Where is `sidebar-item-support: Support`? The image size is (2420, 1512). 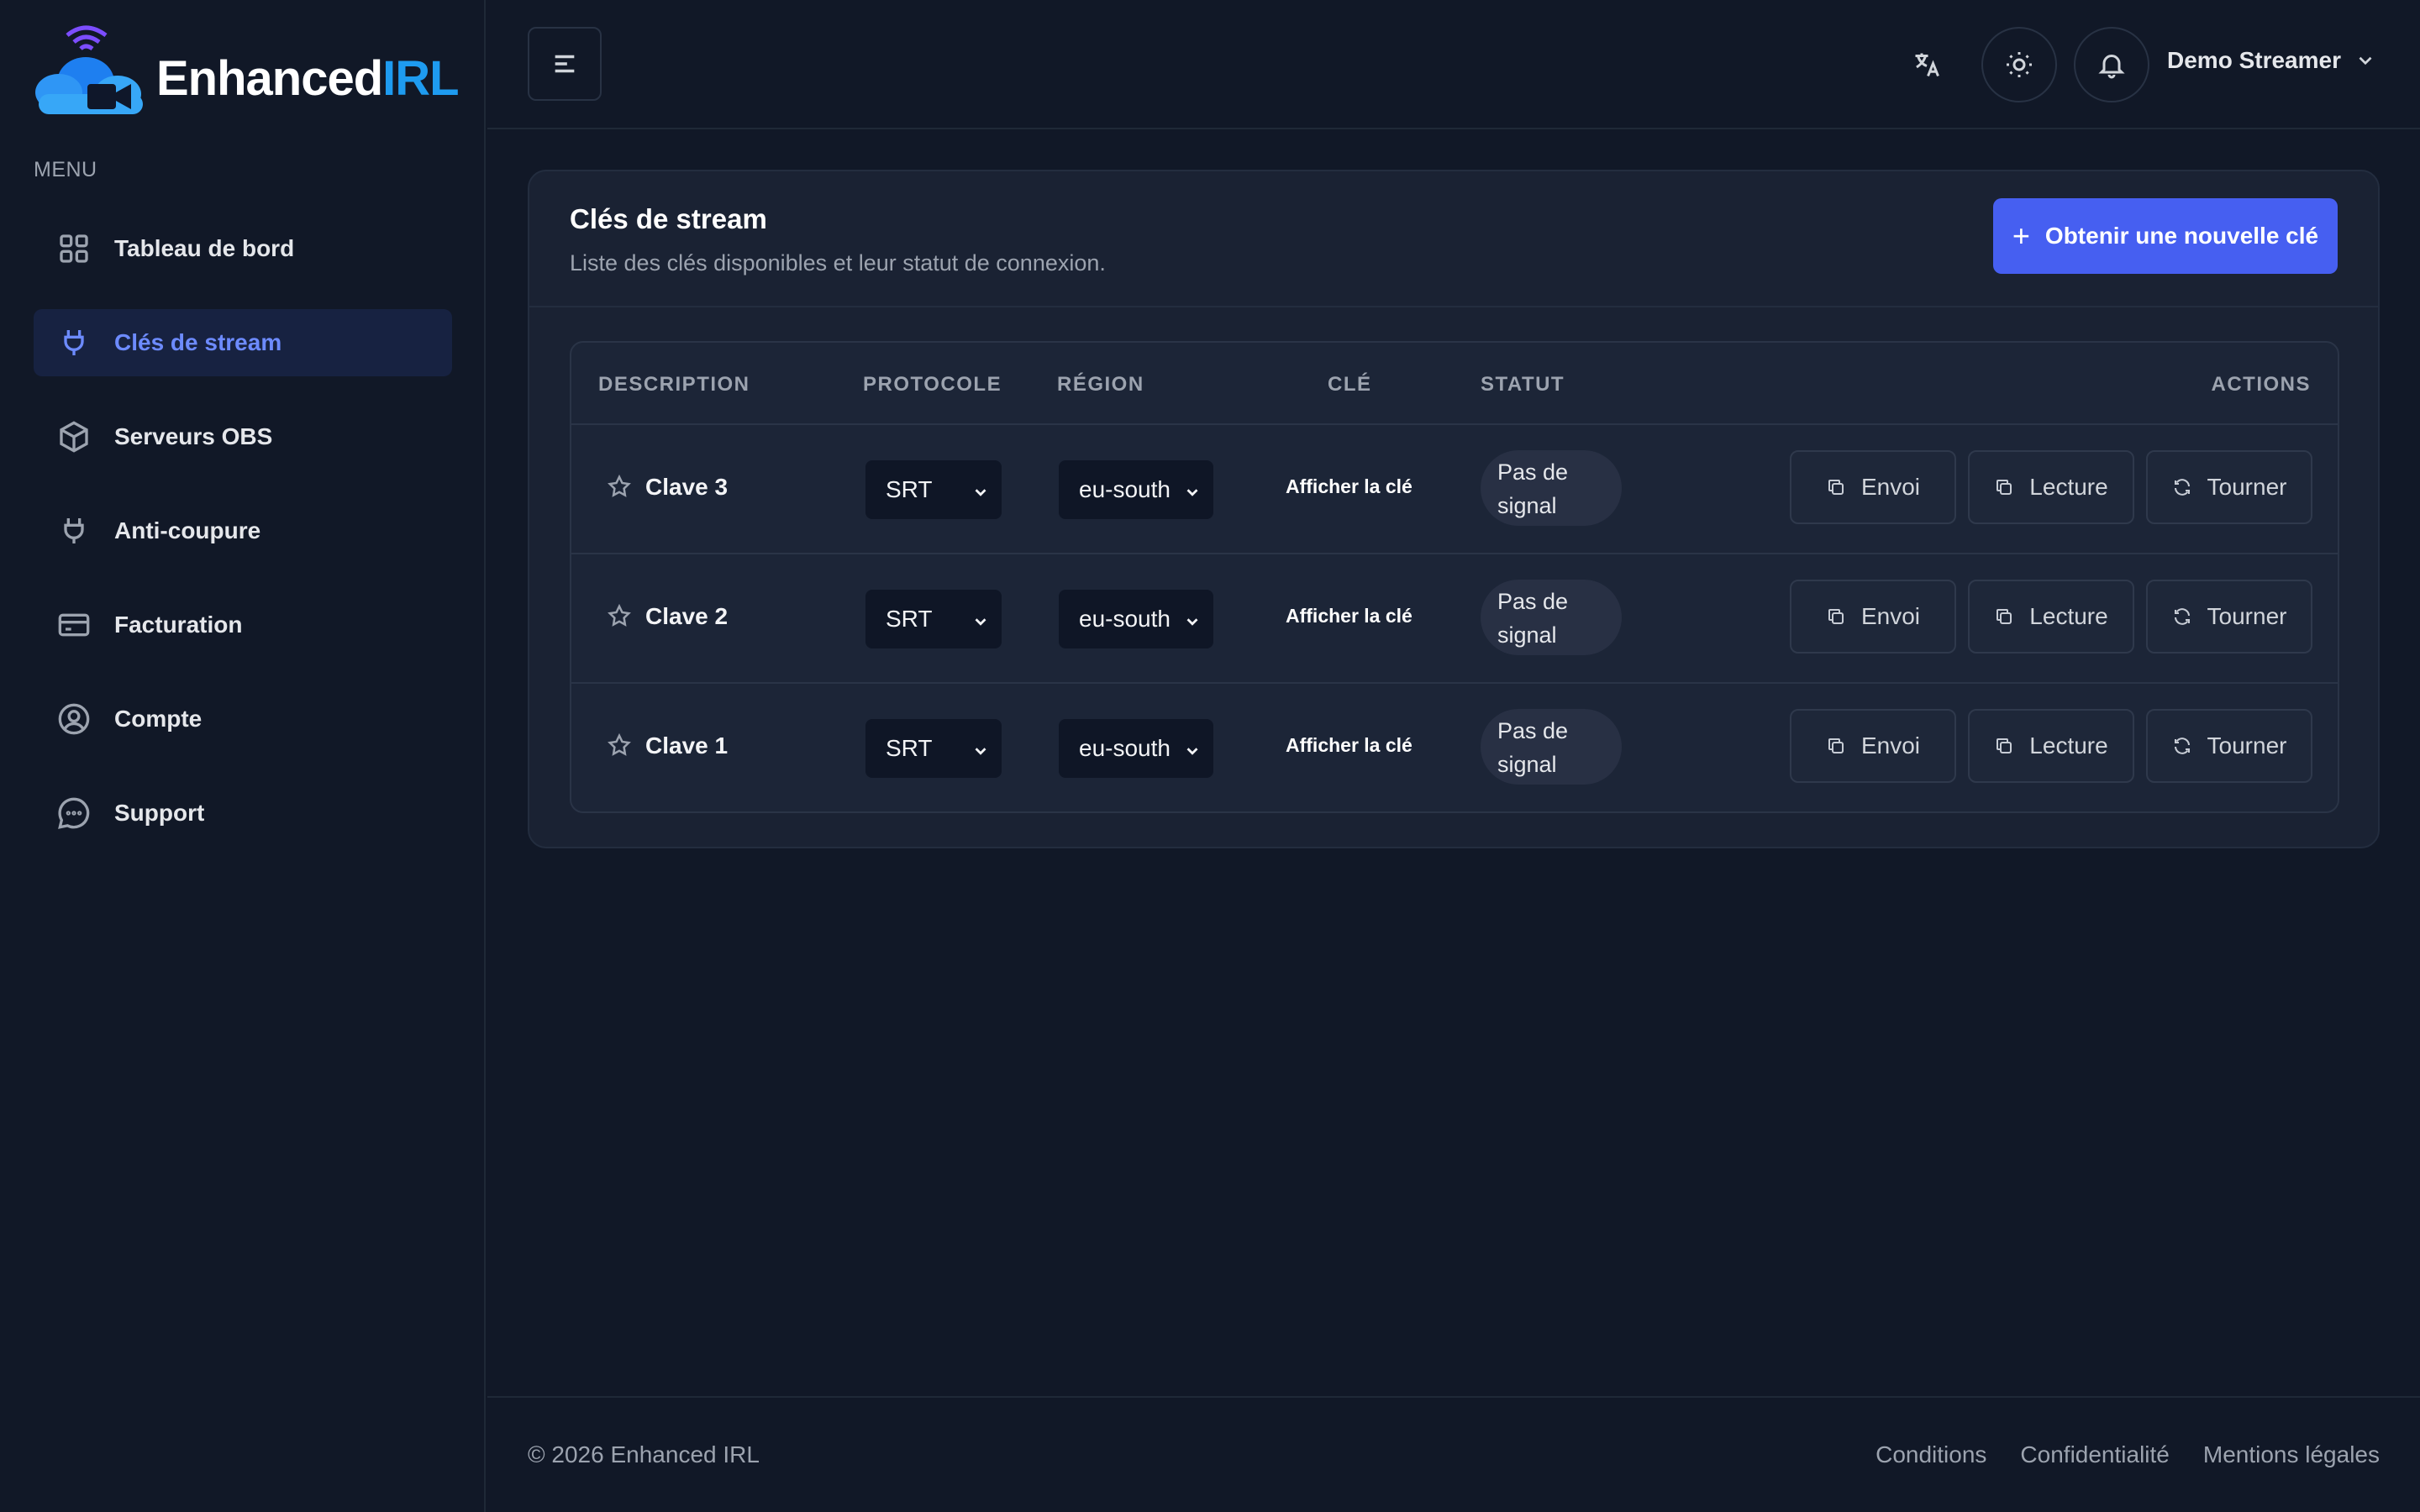
sidebar-item-support: Support is located at coordinates (243, 813).